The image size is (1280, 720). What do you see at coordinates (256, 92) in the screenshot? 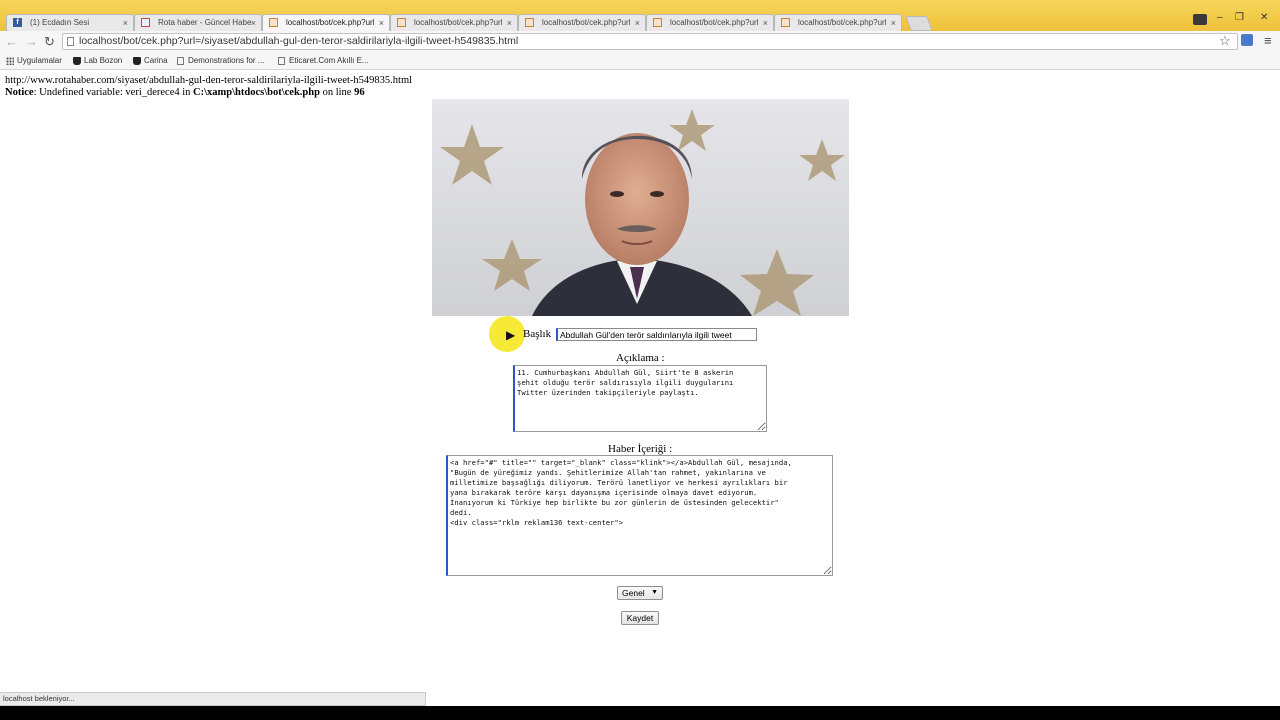
I see `notice-file: C:\xamp\htdocs\bot\cek.php` at bounding box center [256, 92].